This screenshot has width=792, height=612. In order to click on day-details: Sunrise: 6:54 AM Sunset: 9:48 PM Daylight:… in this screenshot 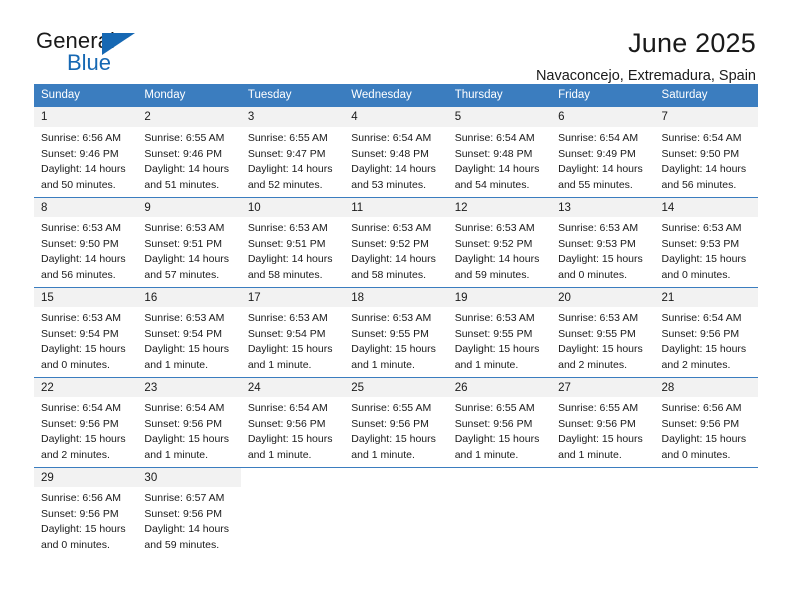, I will do `click(499, 160)`.